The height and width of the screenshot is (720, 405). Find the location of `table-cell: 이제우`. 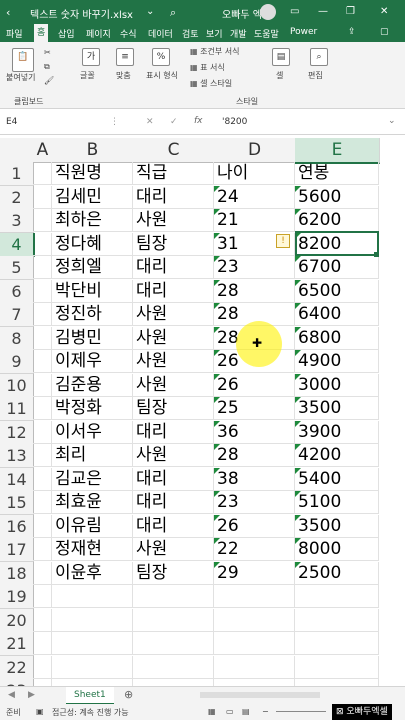

table-cell: 이제우 is located at coordinates (92, 361).